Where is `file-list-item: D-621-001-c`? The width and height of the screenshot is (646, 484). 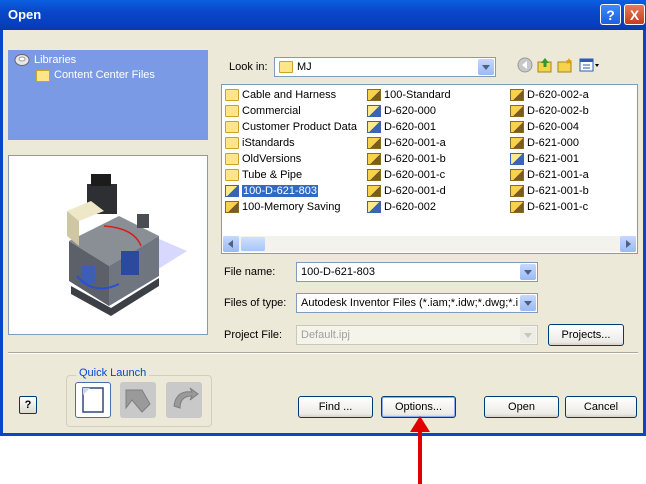 file-list-item: D-621-001-c is located at coordinates (549, 207).